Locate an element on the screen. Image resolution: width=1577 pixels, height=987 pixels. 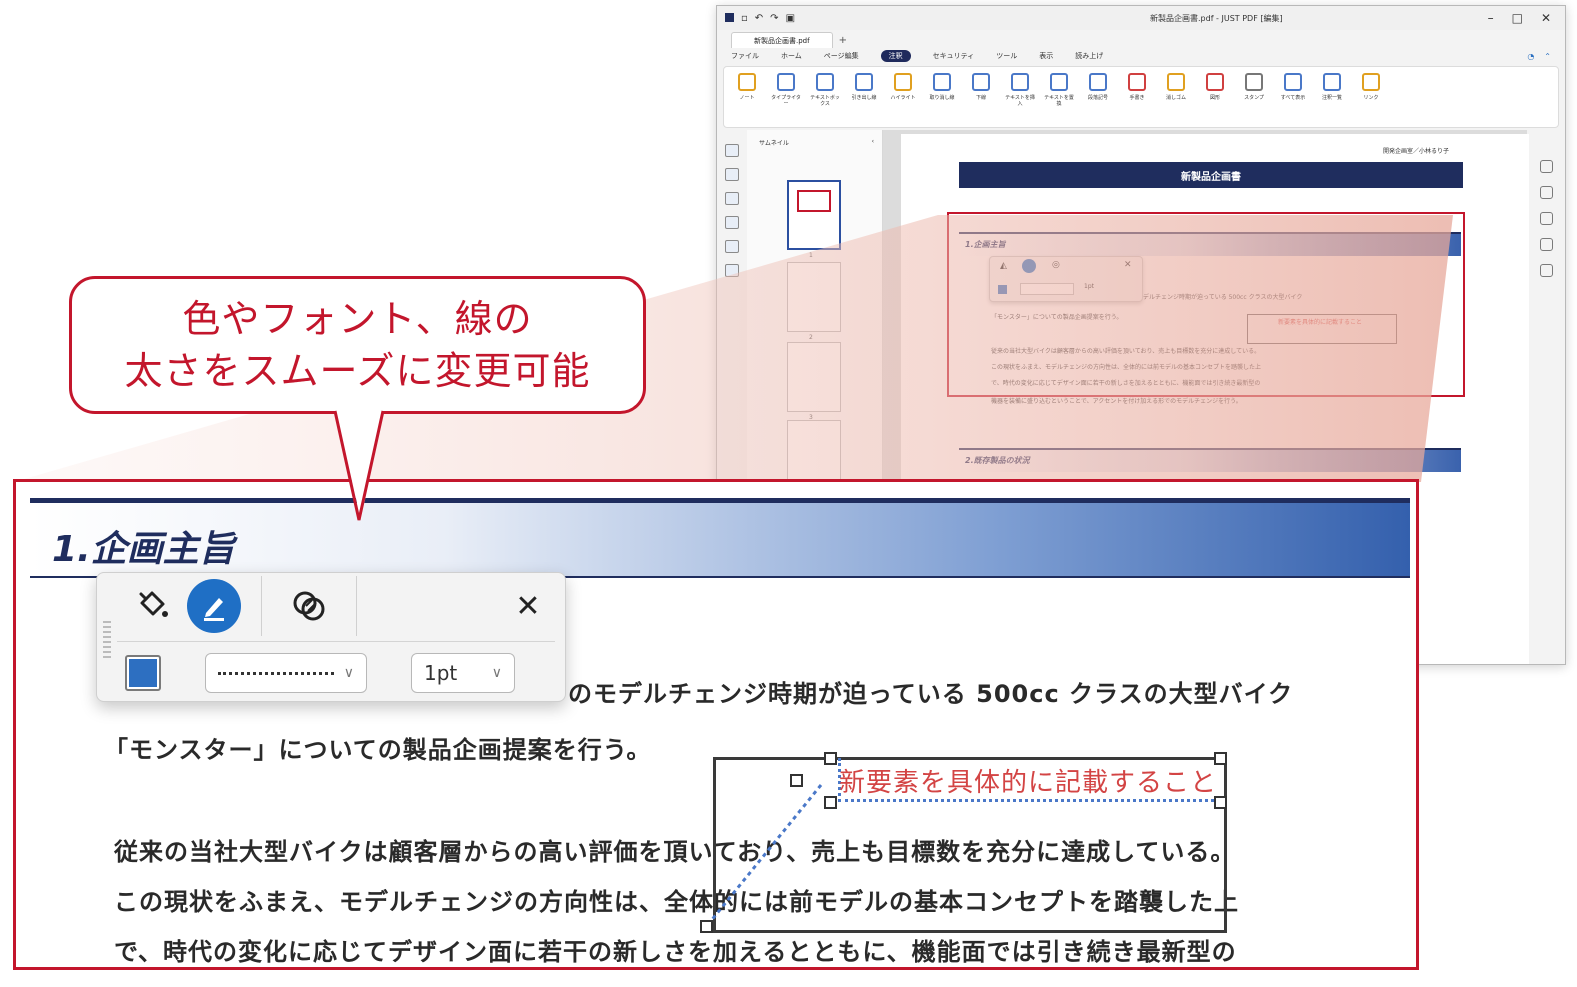
menu-item: ページ編集 is located at coordinates (841, 56).